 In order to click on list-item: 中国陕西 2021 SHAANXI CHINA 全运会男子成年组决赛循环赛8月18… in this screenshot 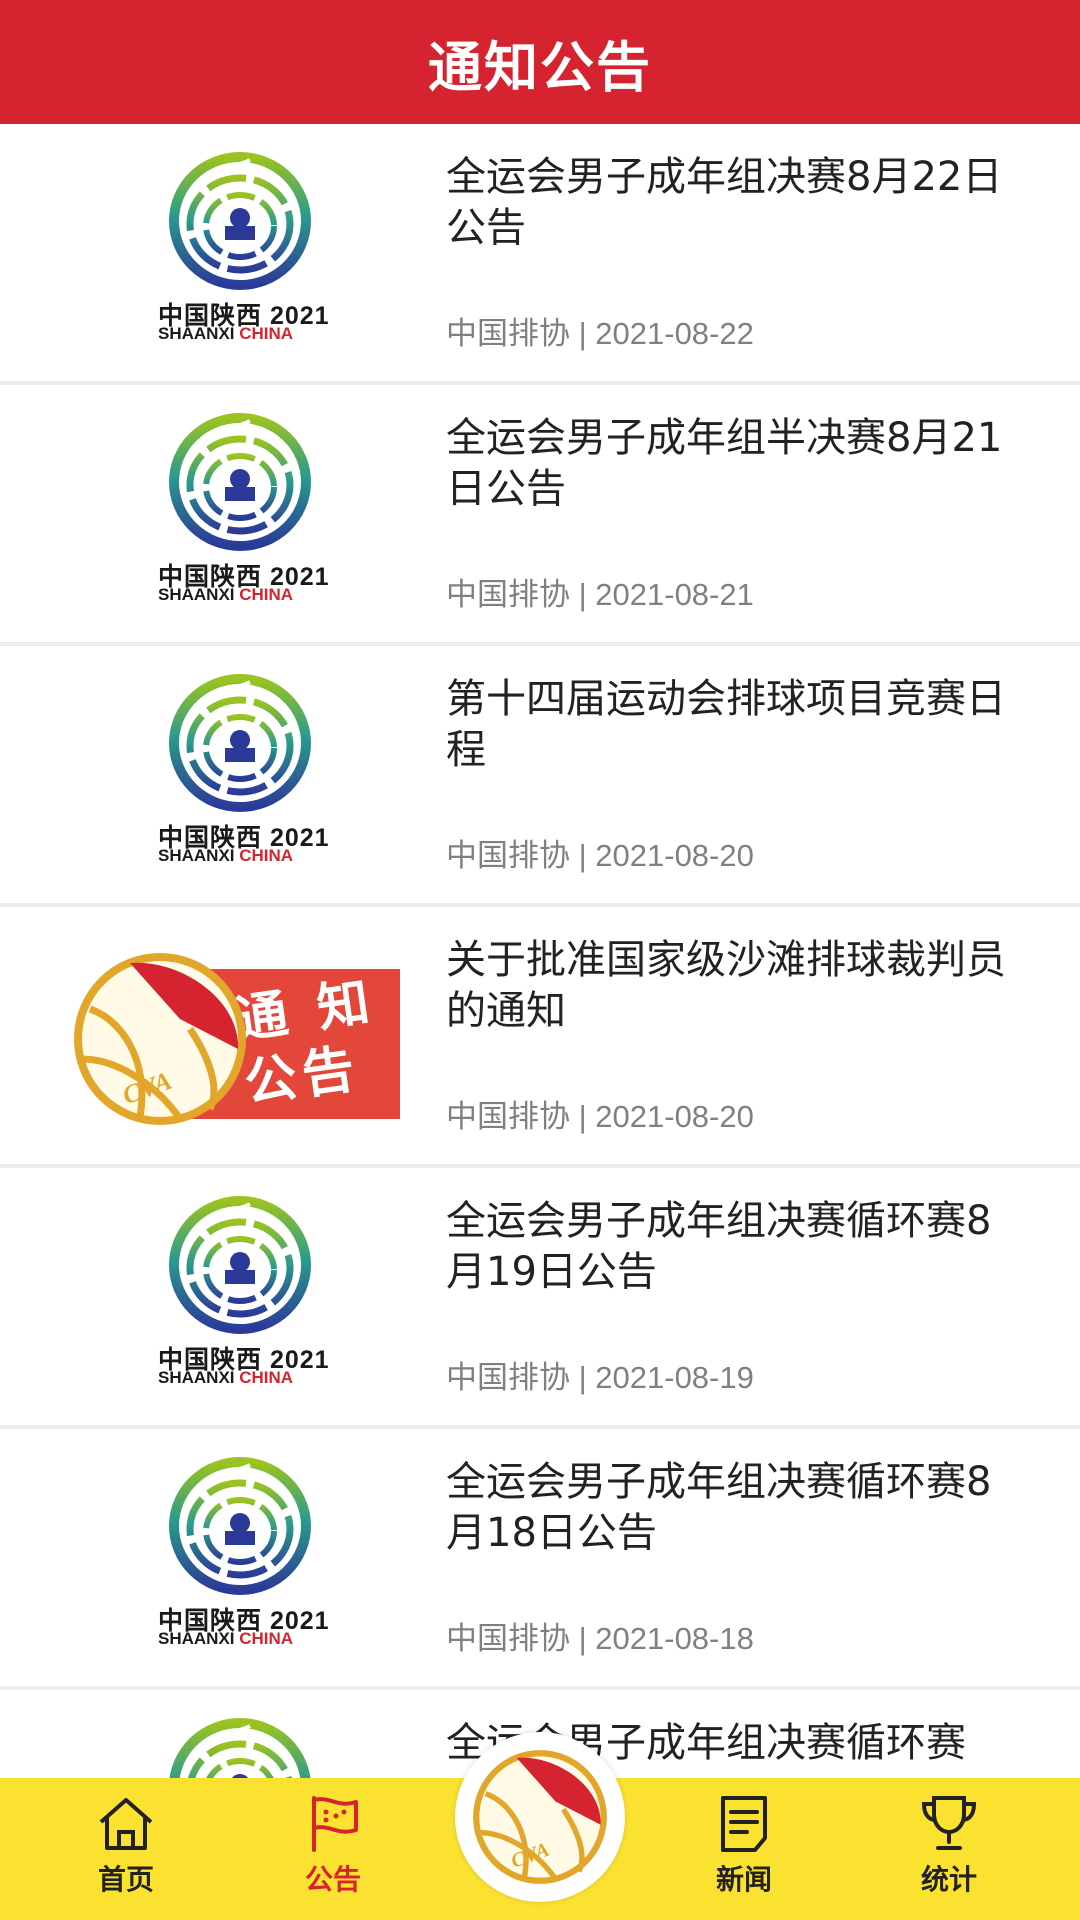, I will do `click(540, 1559)`.